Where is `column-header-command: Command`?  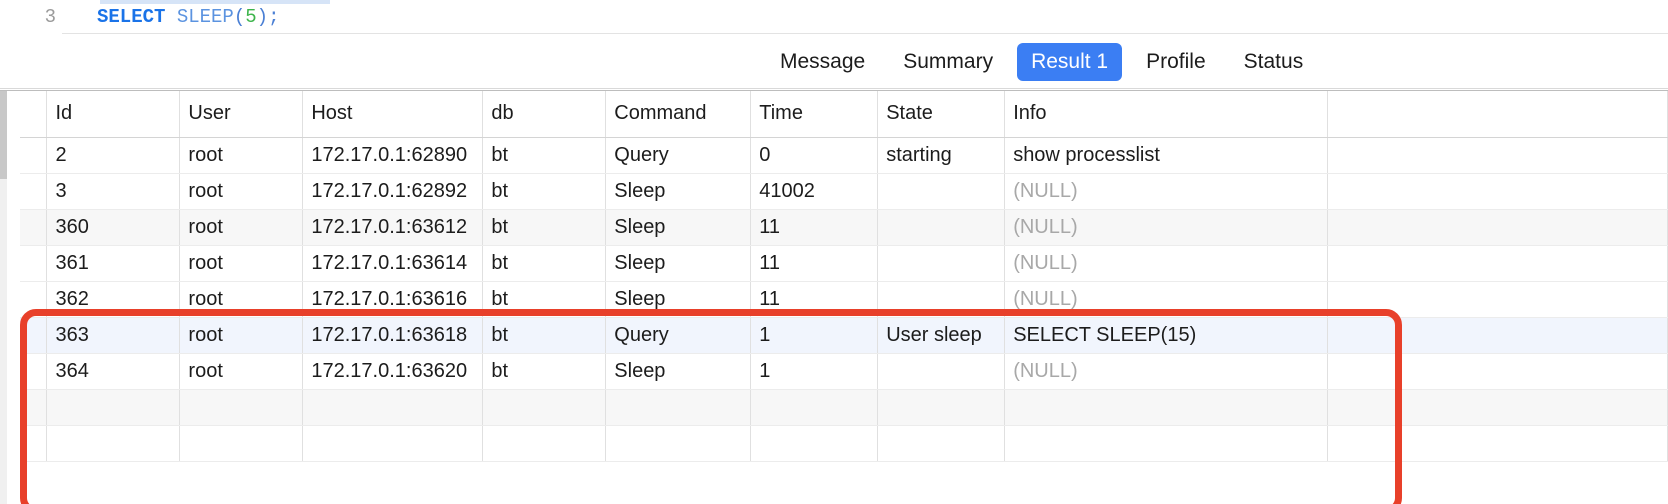 column-header-command: Command is located at coordinates (678, 114).